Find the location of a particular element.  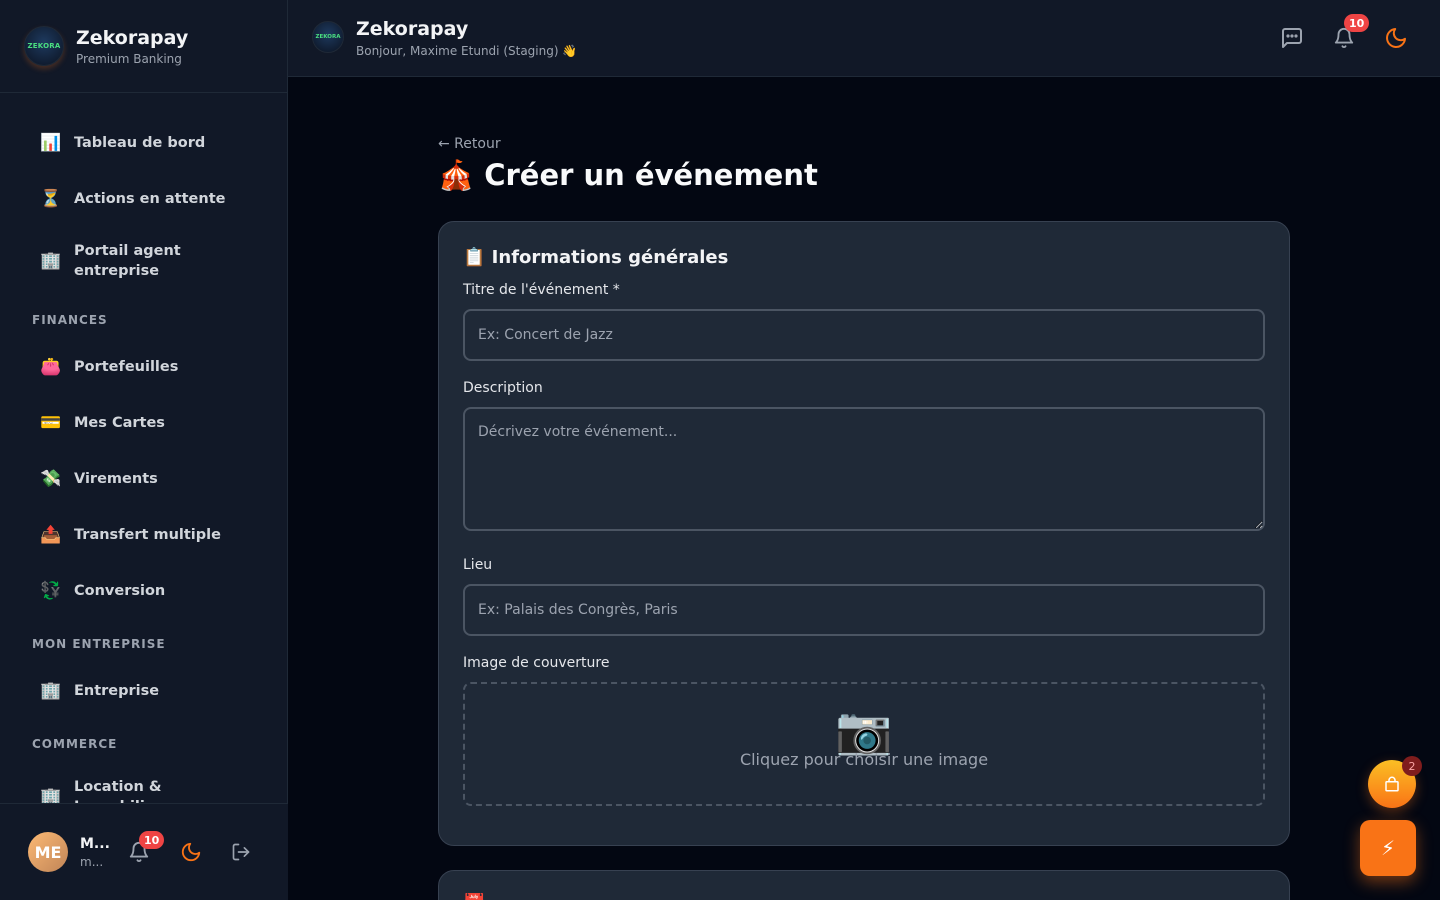

logout-icon is located at coordinates (241, 852).